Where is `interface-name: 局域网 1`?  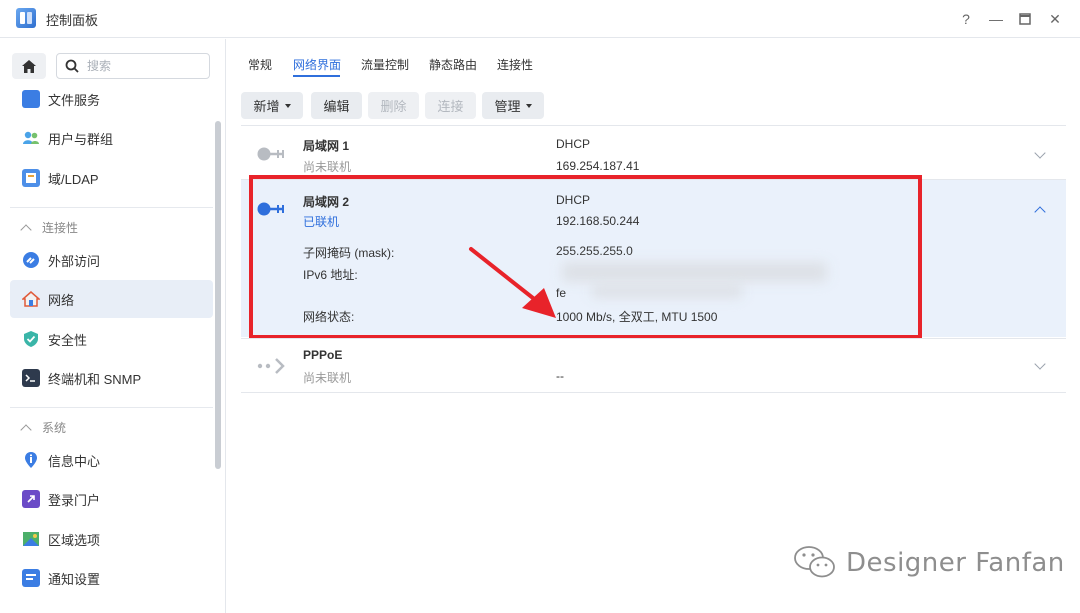
interface-name: 局域网 1 is located at coordinates (326, 146).